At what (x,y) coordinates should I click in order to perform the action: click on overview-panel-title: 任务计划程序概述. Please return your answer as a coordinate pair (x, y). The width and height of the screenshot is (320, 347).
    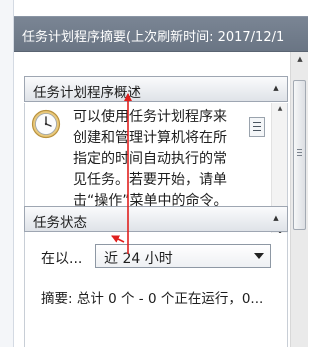
    Looking at the image, I should click on (87, 93).